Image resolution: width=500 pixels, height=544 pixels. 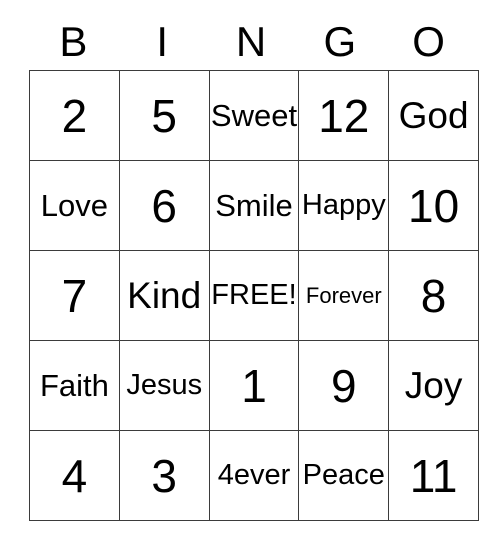 I want to click on bingo-cell-label: 5, so click(x=164, y=115).